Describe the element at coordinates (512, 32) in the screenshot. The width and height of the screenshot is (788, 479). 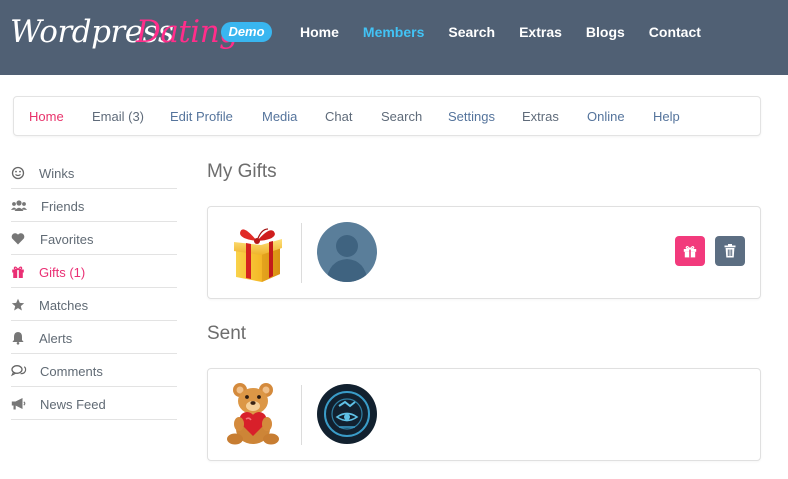
I see `main-nav: Home Members Search Extras Blogs Contact` at that location.